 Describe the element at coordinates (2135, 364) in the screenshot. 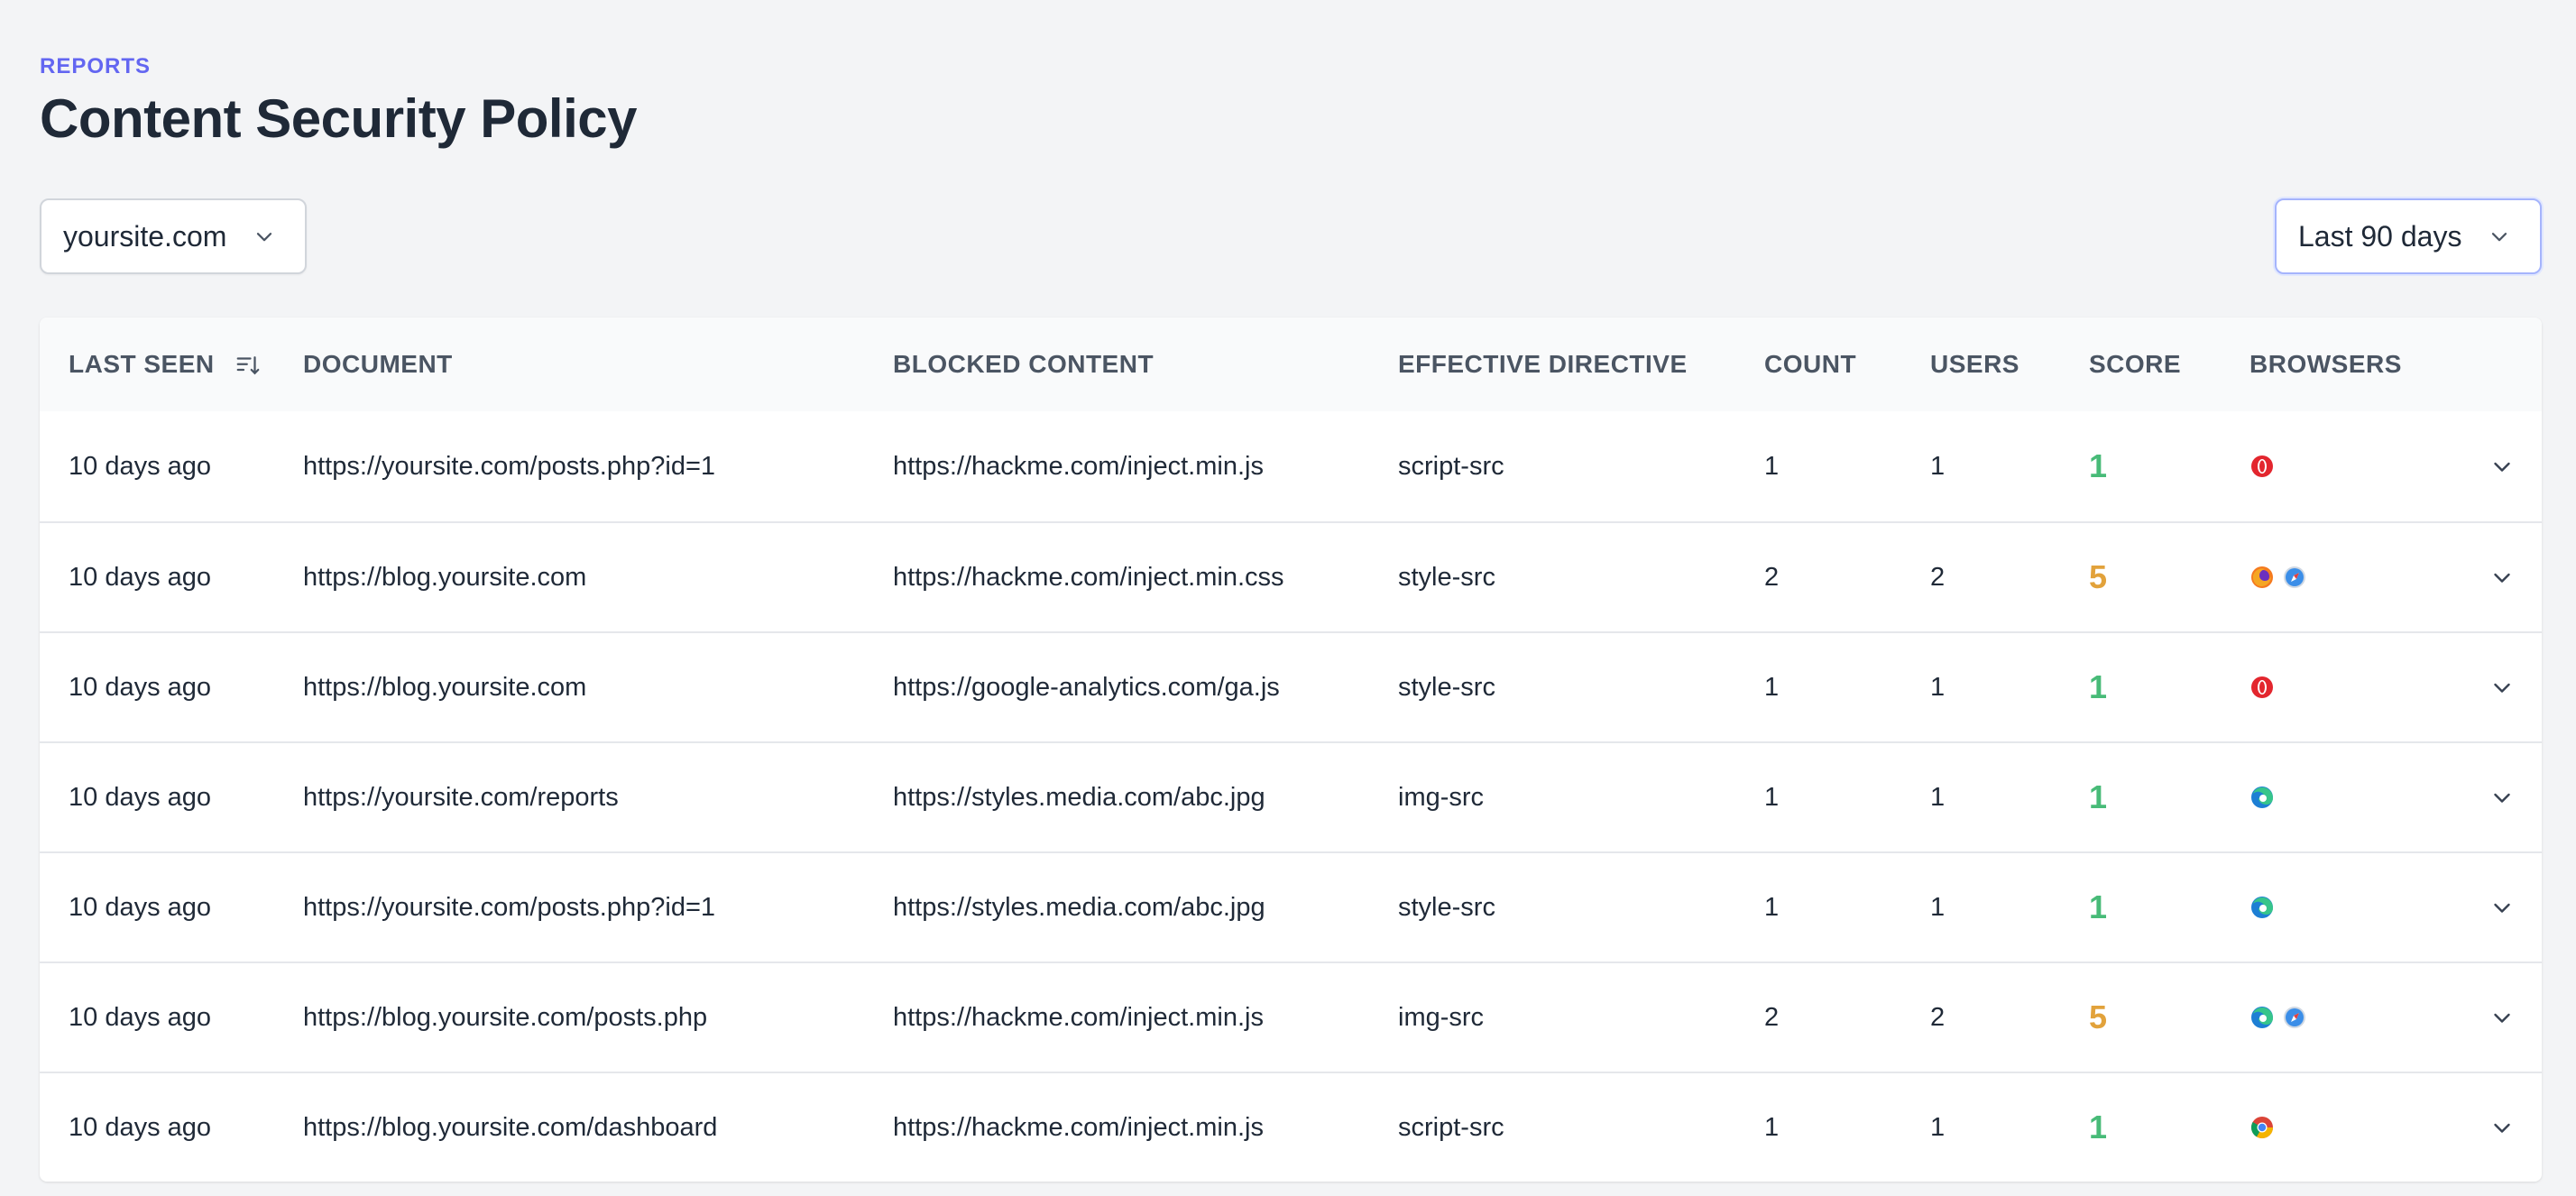

I see `column-header-score: SCORE` at that location.